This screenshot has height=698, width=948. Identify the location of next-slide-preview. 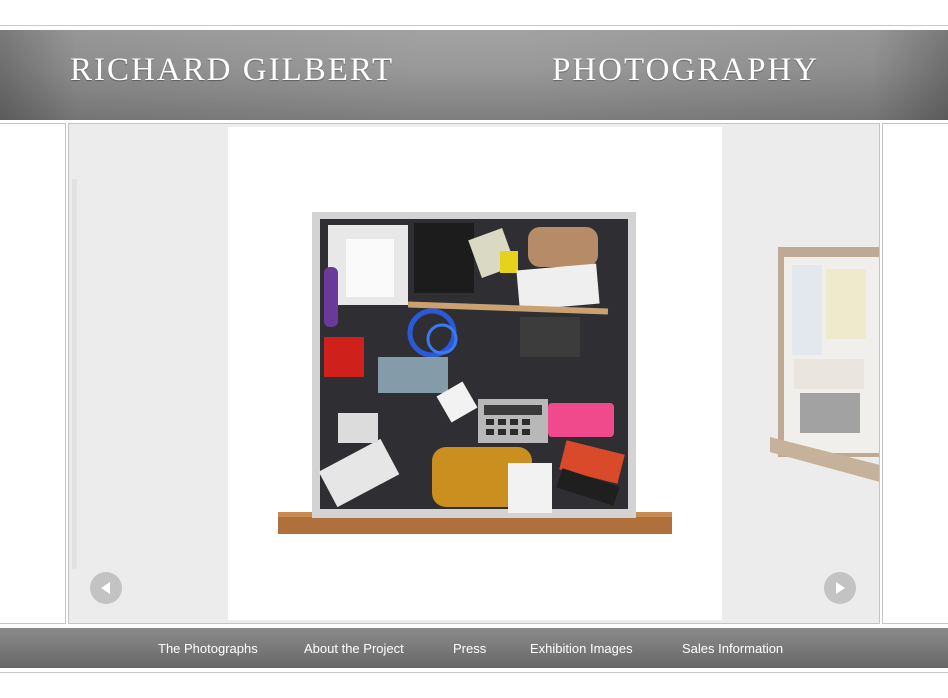
(824, 372).